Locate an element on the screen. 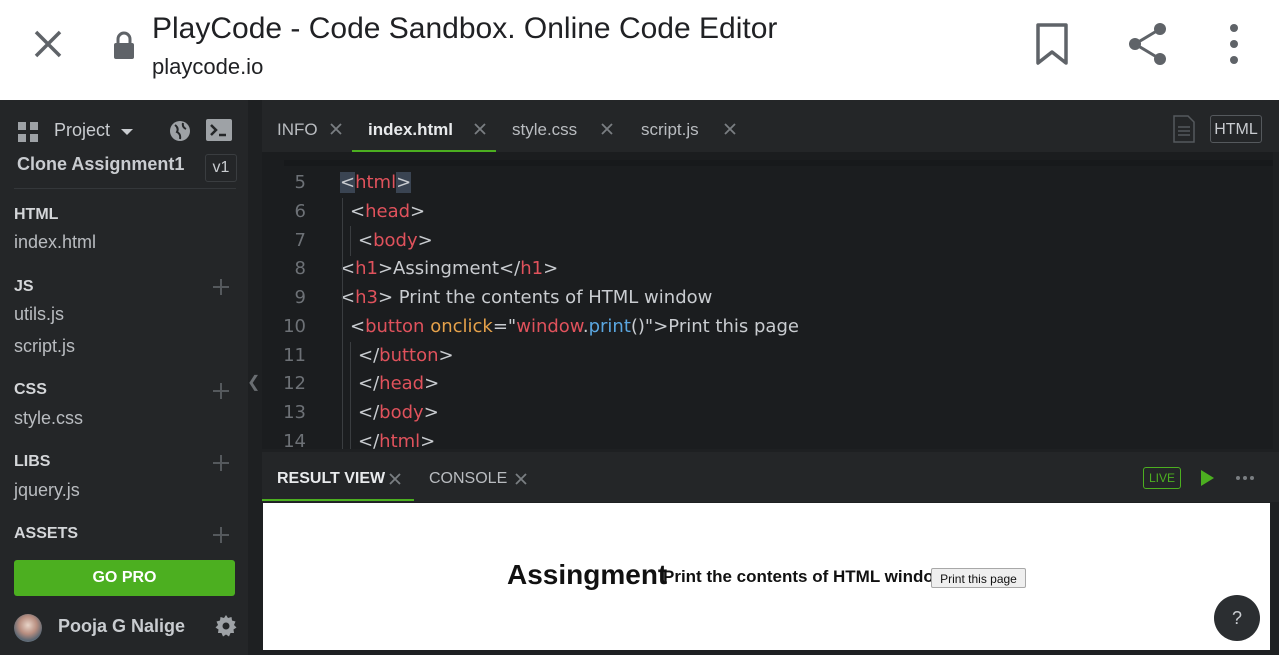 Image resolution: width=1279 pixels, height=655 pixels. close-icon is located at coordinates (48, 44).